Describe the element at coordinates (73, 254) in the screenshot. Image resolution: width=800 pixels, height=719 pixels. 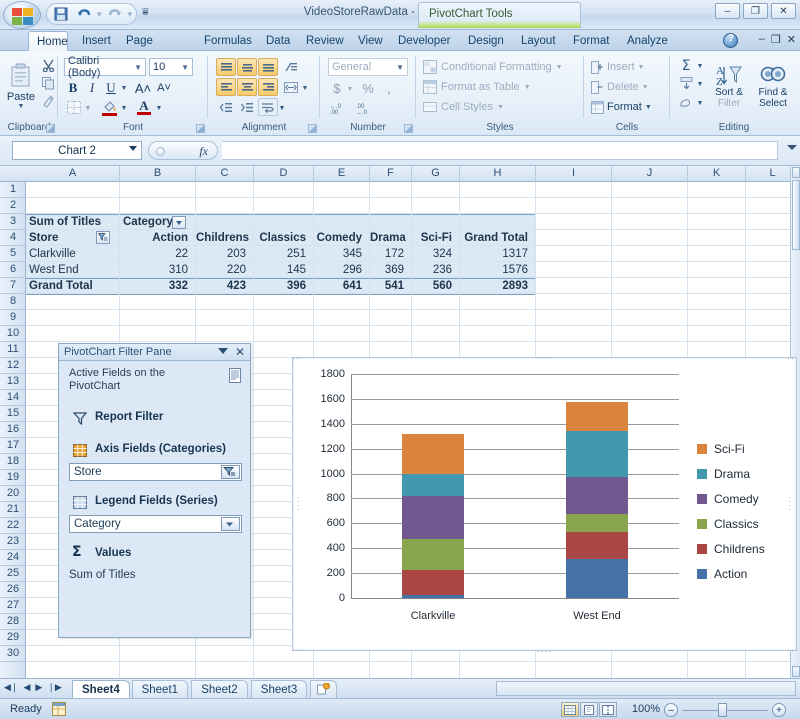
I see `pivot-row-label: Clarkville` at that location.